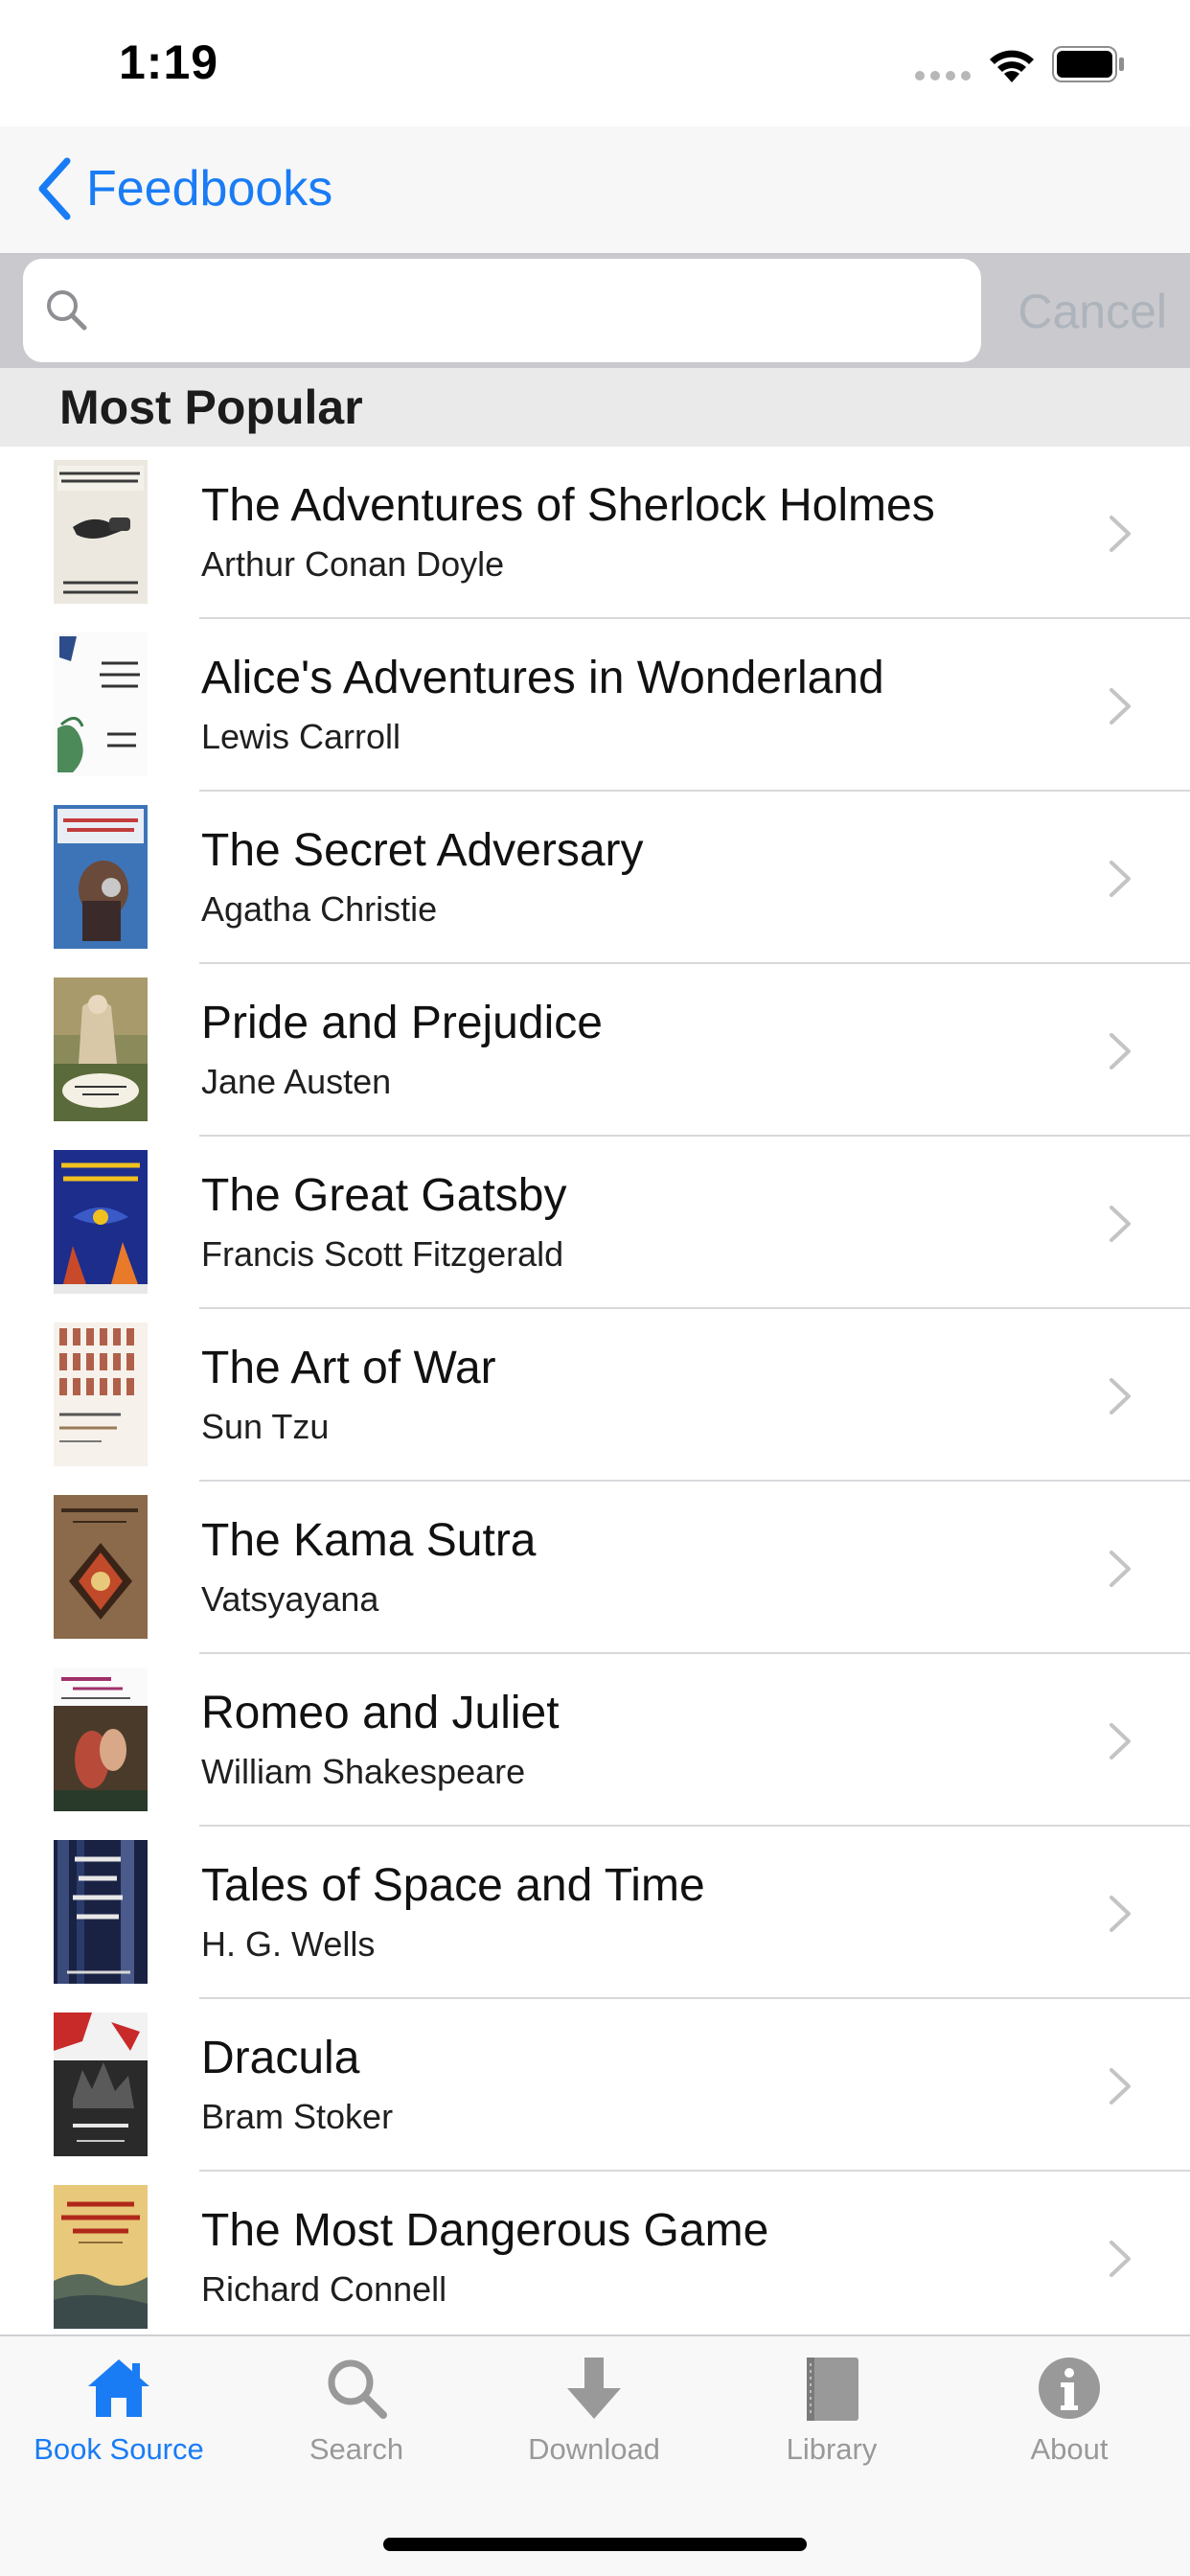  What do you see at coordinates (364, 1771) in the screenshot?
I see `book-author: William Shakespeare` at bounding box center [364, 1771].